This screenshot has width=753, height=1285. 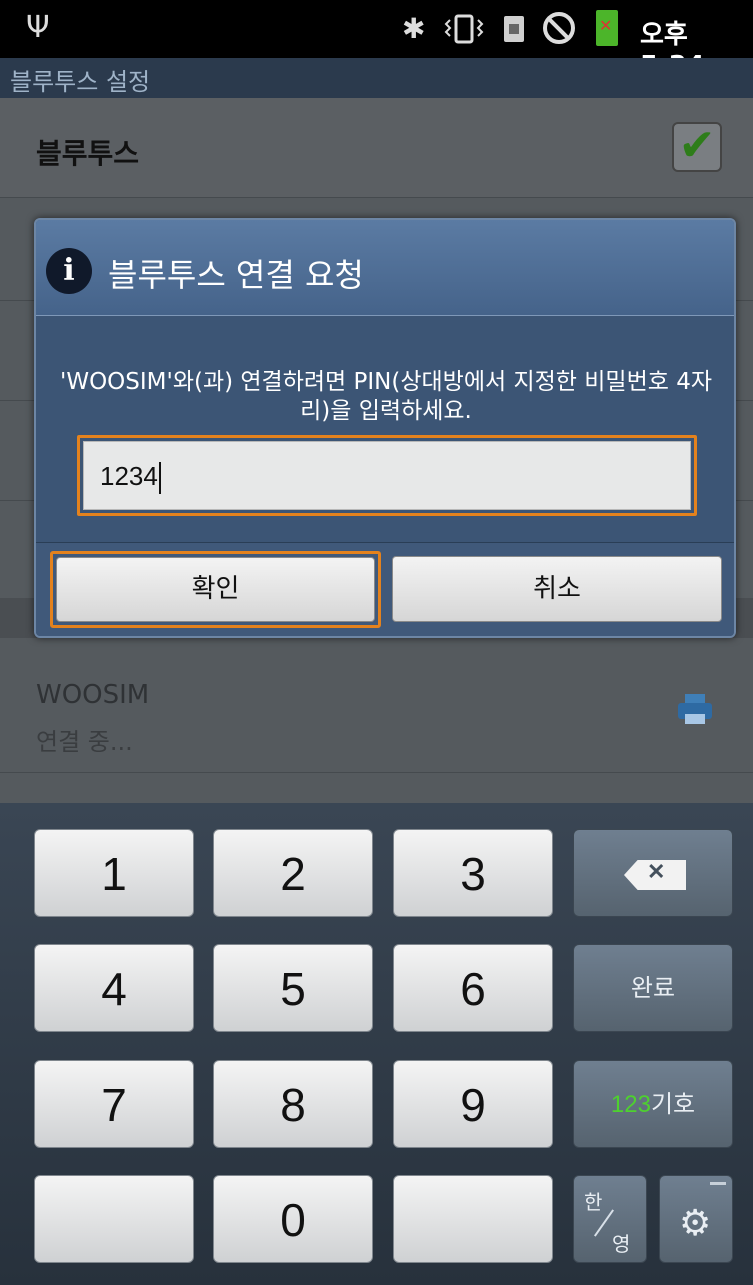 I want to click on symbol-key: 123기호, so click(x=653, y=1104).